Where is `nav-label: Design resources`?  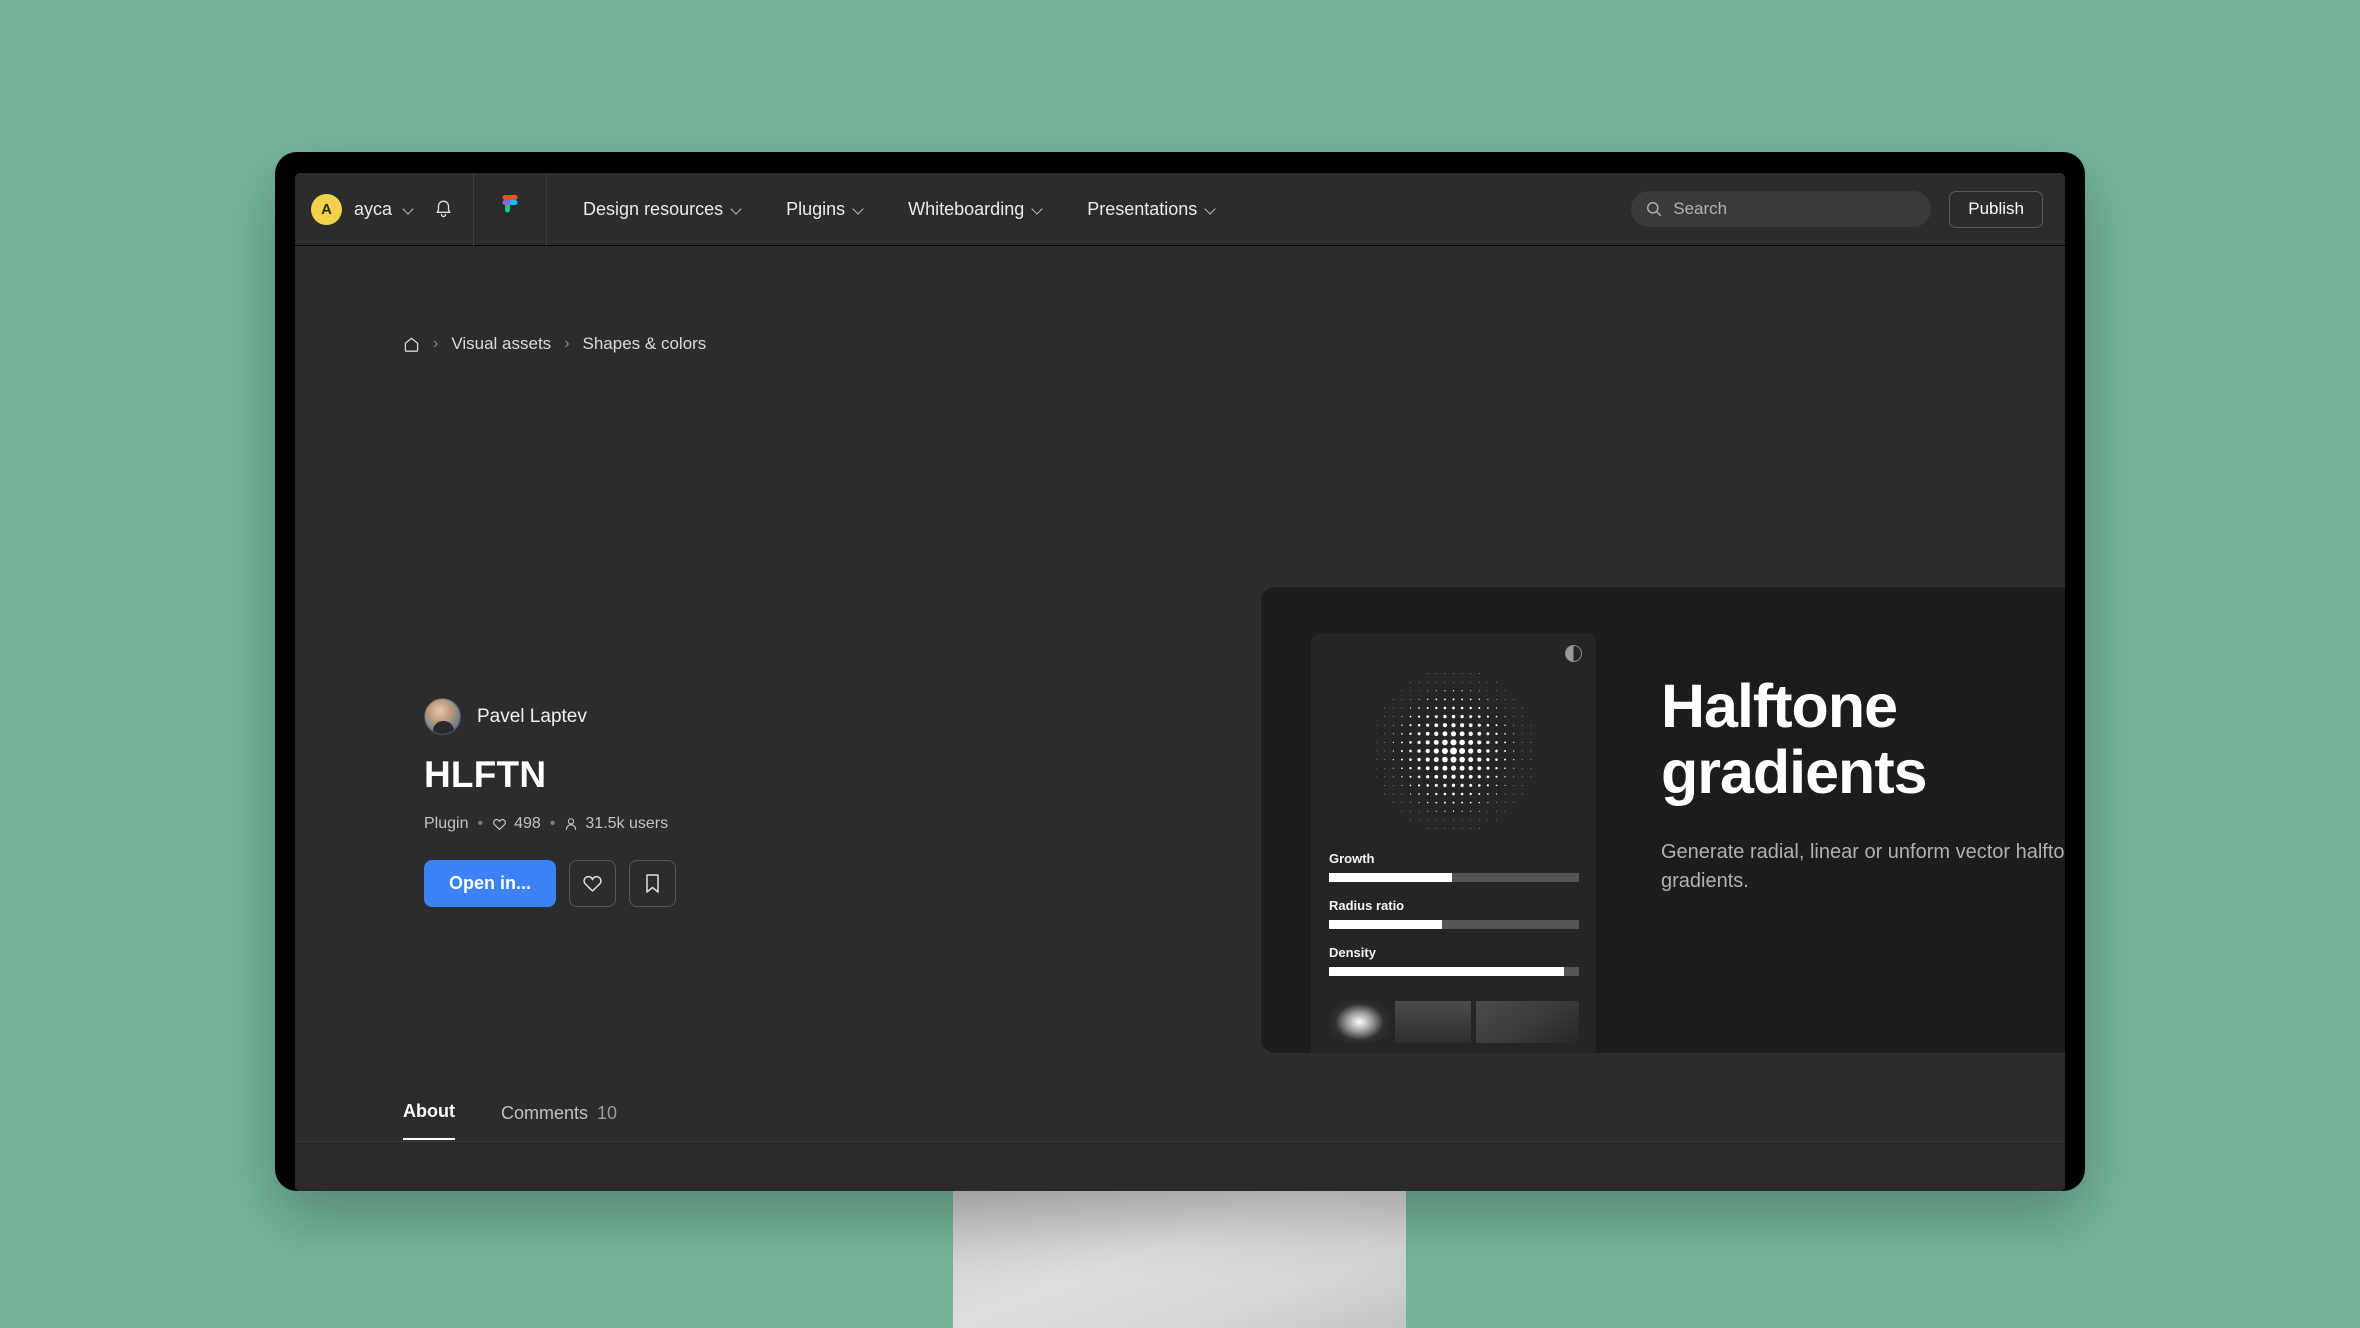 nav-label: Design resources is located at coordinates (653, 208).